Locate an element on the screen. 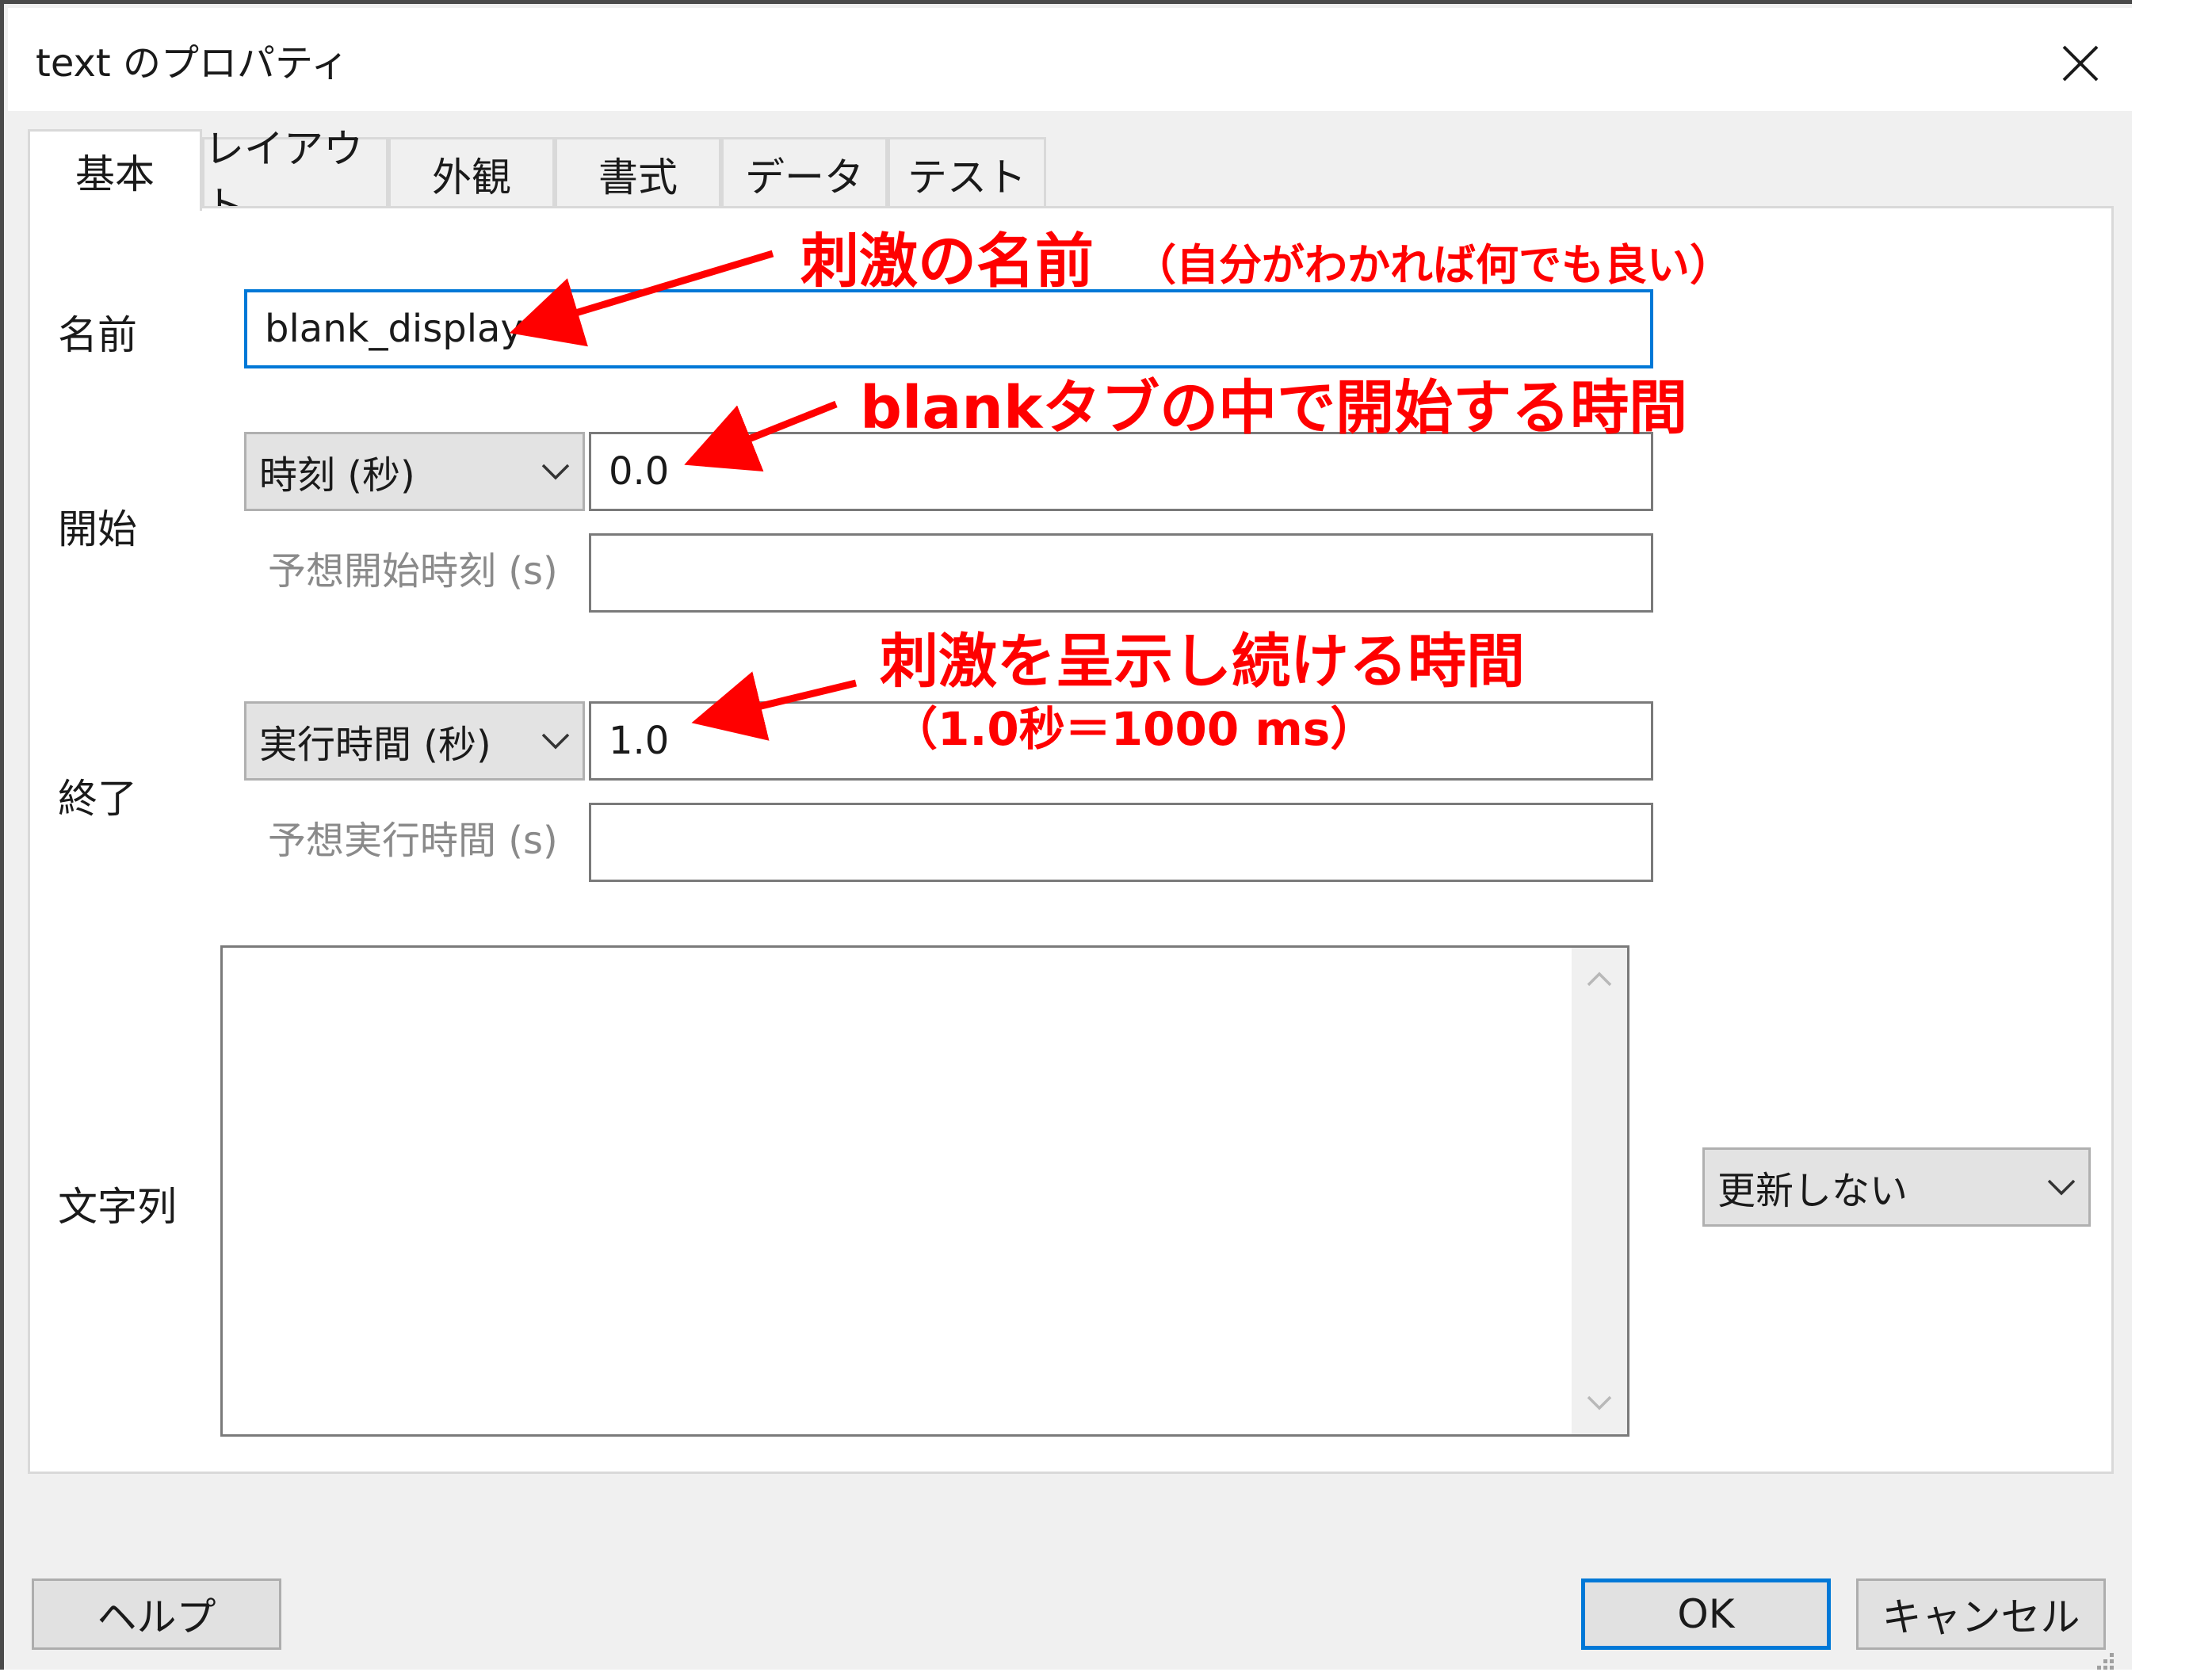 The width and height of the screenshot is (2212, 1672). annotation-name-main: 刺激の名前 is located at coordinates (947, 261).